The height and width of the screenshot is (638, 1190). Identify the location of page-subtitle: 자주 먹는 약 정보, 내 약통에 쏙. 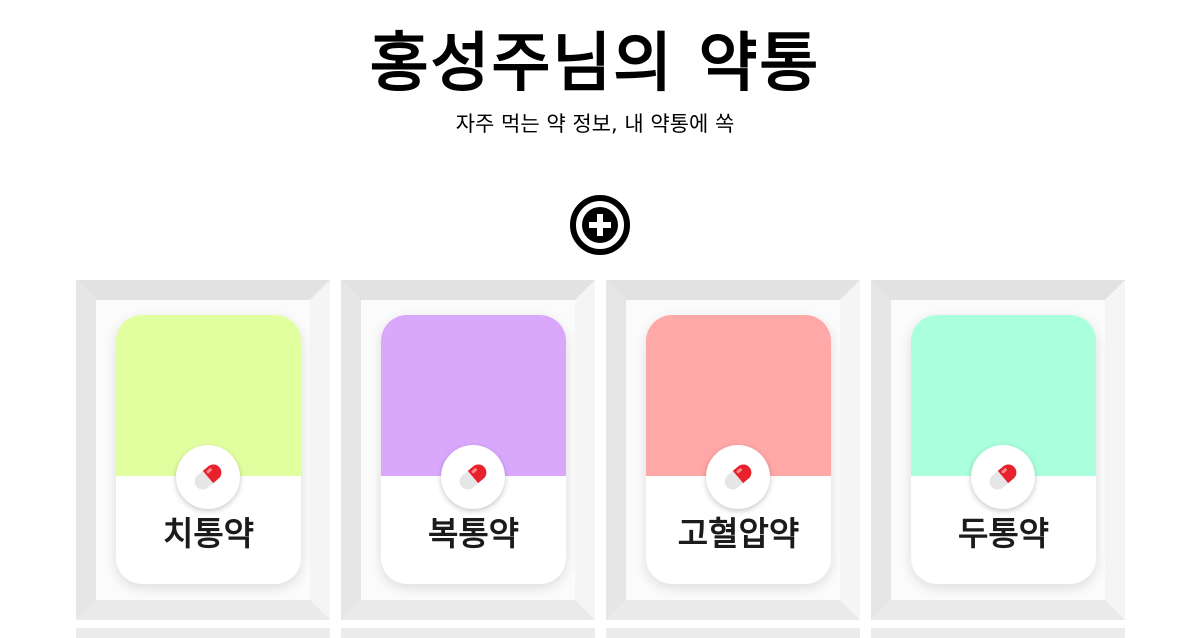
(595, 124).